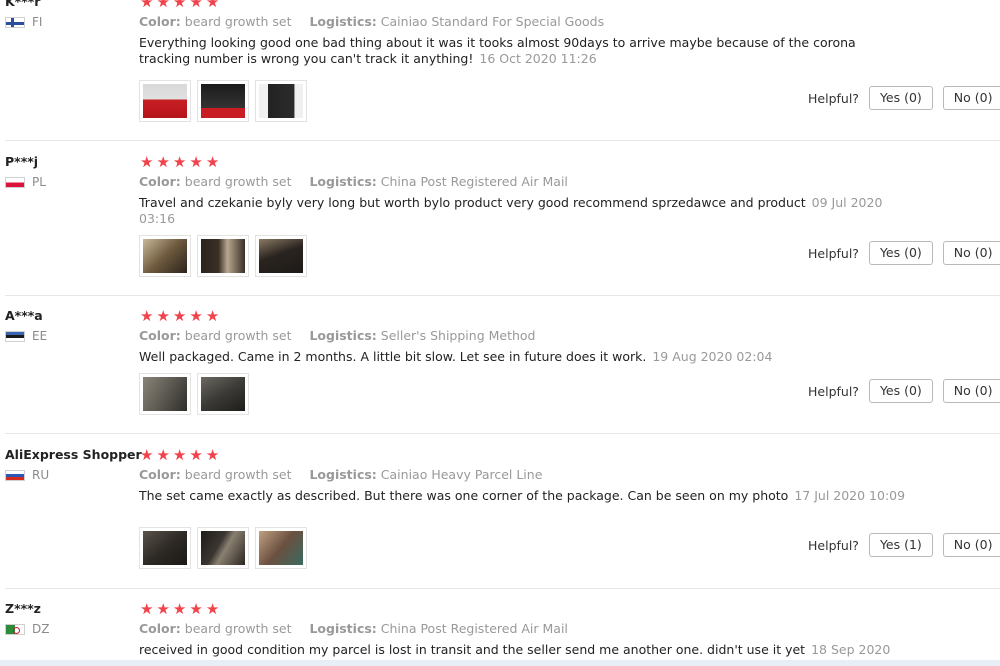 The height and width of the screenshot is (666, 1000). Describe the element at coordinates (27, 629) in the screenshot. I see `reviewer-country: DZ` at that location.